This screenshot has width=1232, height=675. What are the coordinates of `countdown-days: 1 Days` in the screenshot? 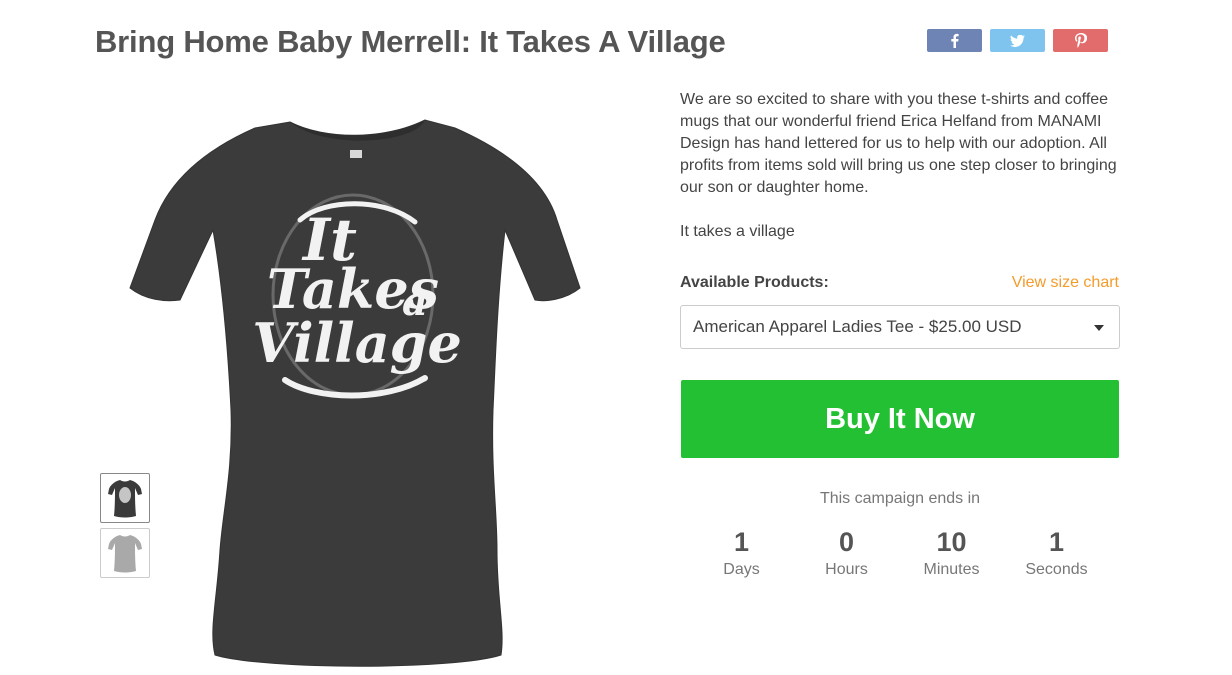 It's located at (741, 552).